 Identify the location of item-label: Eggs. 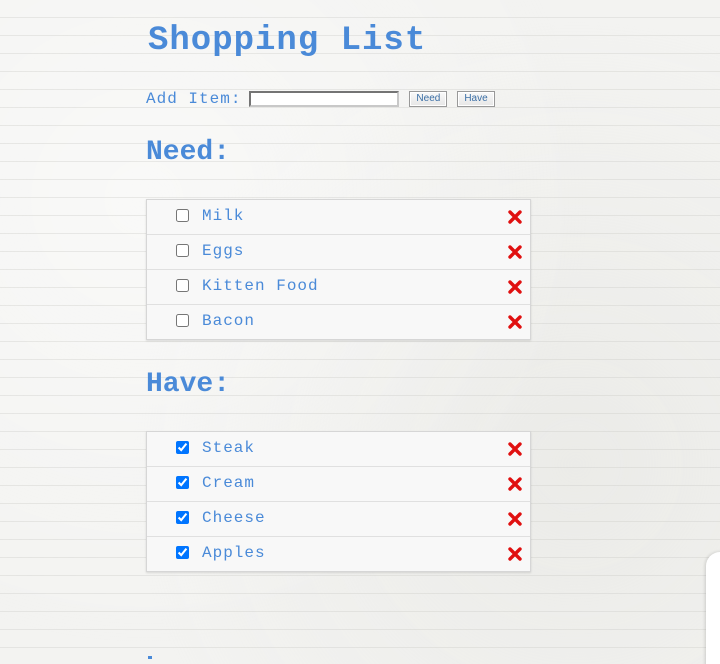
(223, 251).